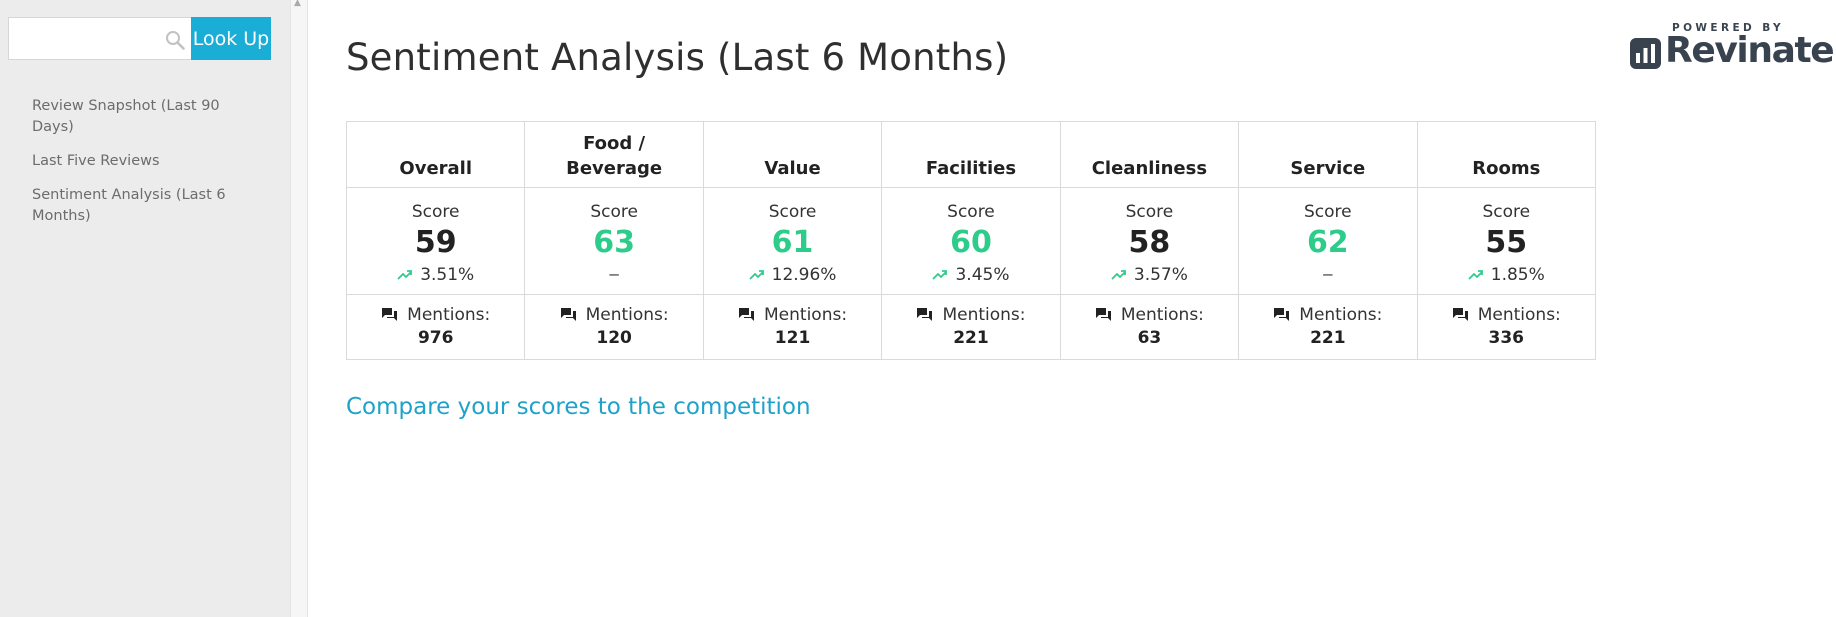  I want to click on mentions-count: 121, so click(792, 338).